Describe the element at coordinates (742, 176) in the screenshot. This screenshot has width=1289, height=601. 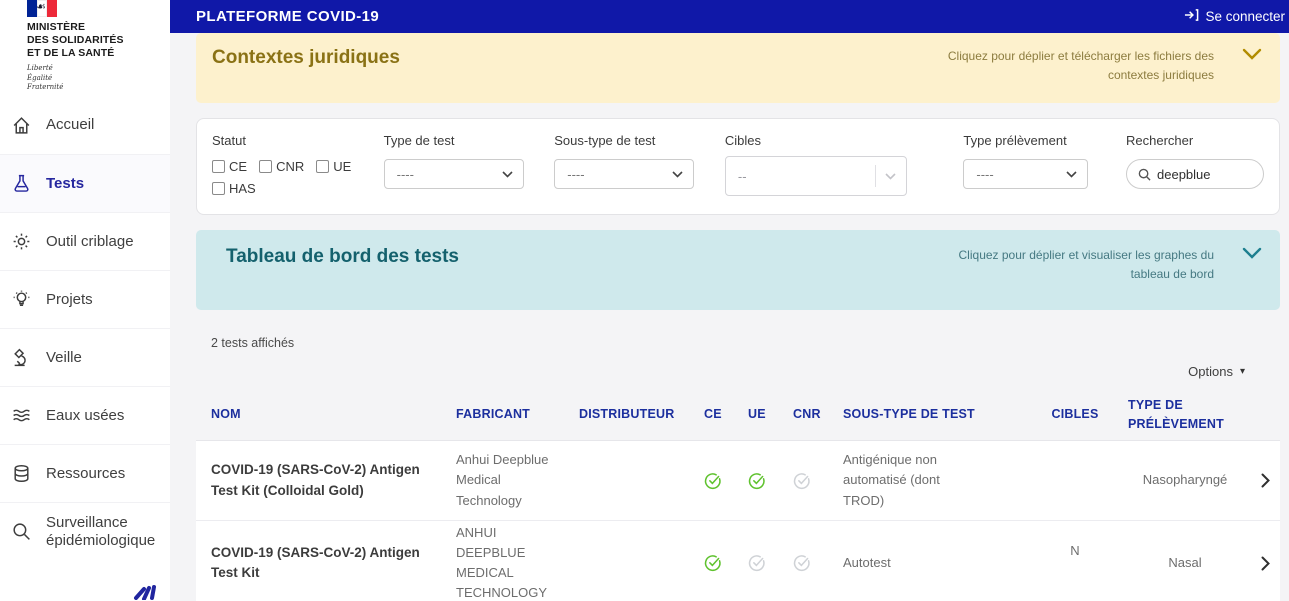
I see `cibles-value: --` at that location.